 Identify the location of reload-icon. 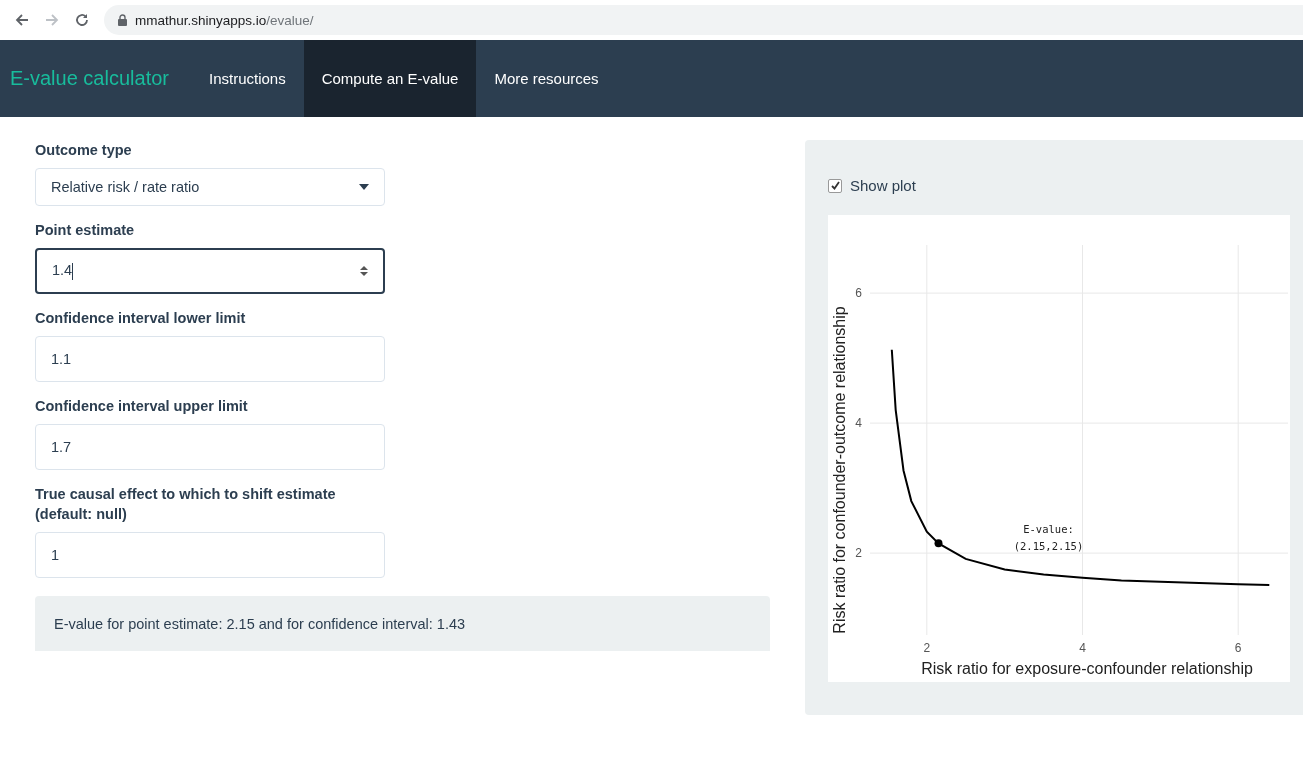
(82, 20).